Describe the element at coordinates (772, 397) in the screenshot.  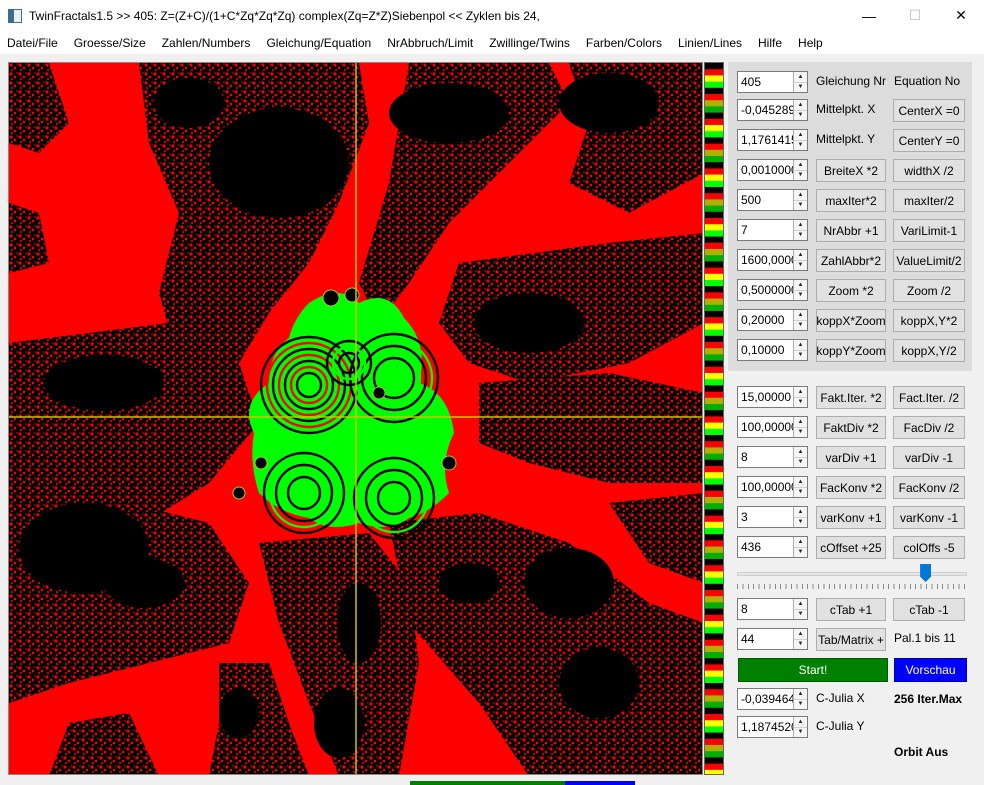
I see `fakt-iter-spinbox: 15,00000 ▲ ▼` at that location.